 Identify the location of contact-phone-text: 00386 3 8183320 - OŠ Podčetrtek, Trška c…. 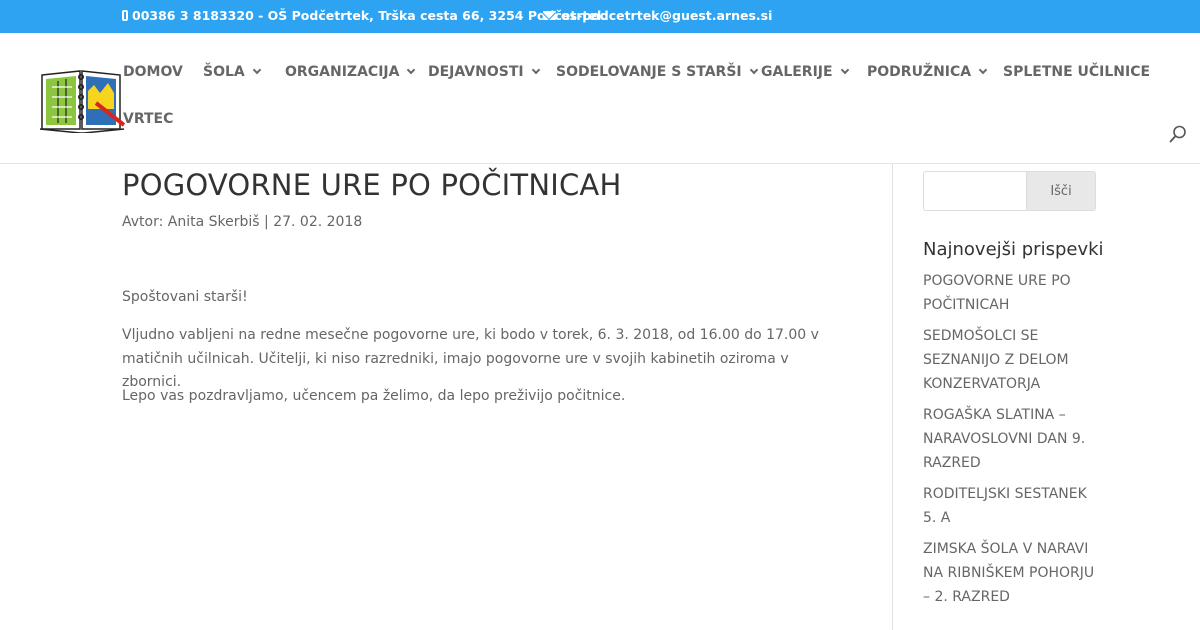
(369, 15).